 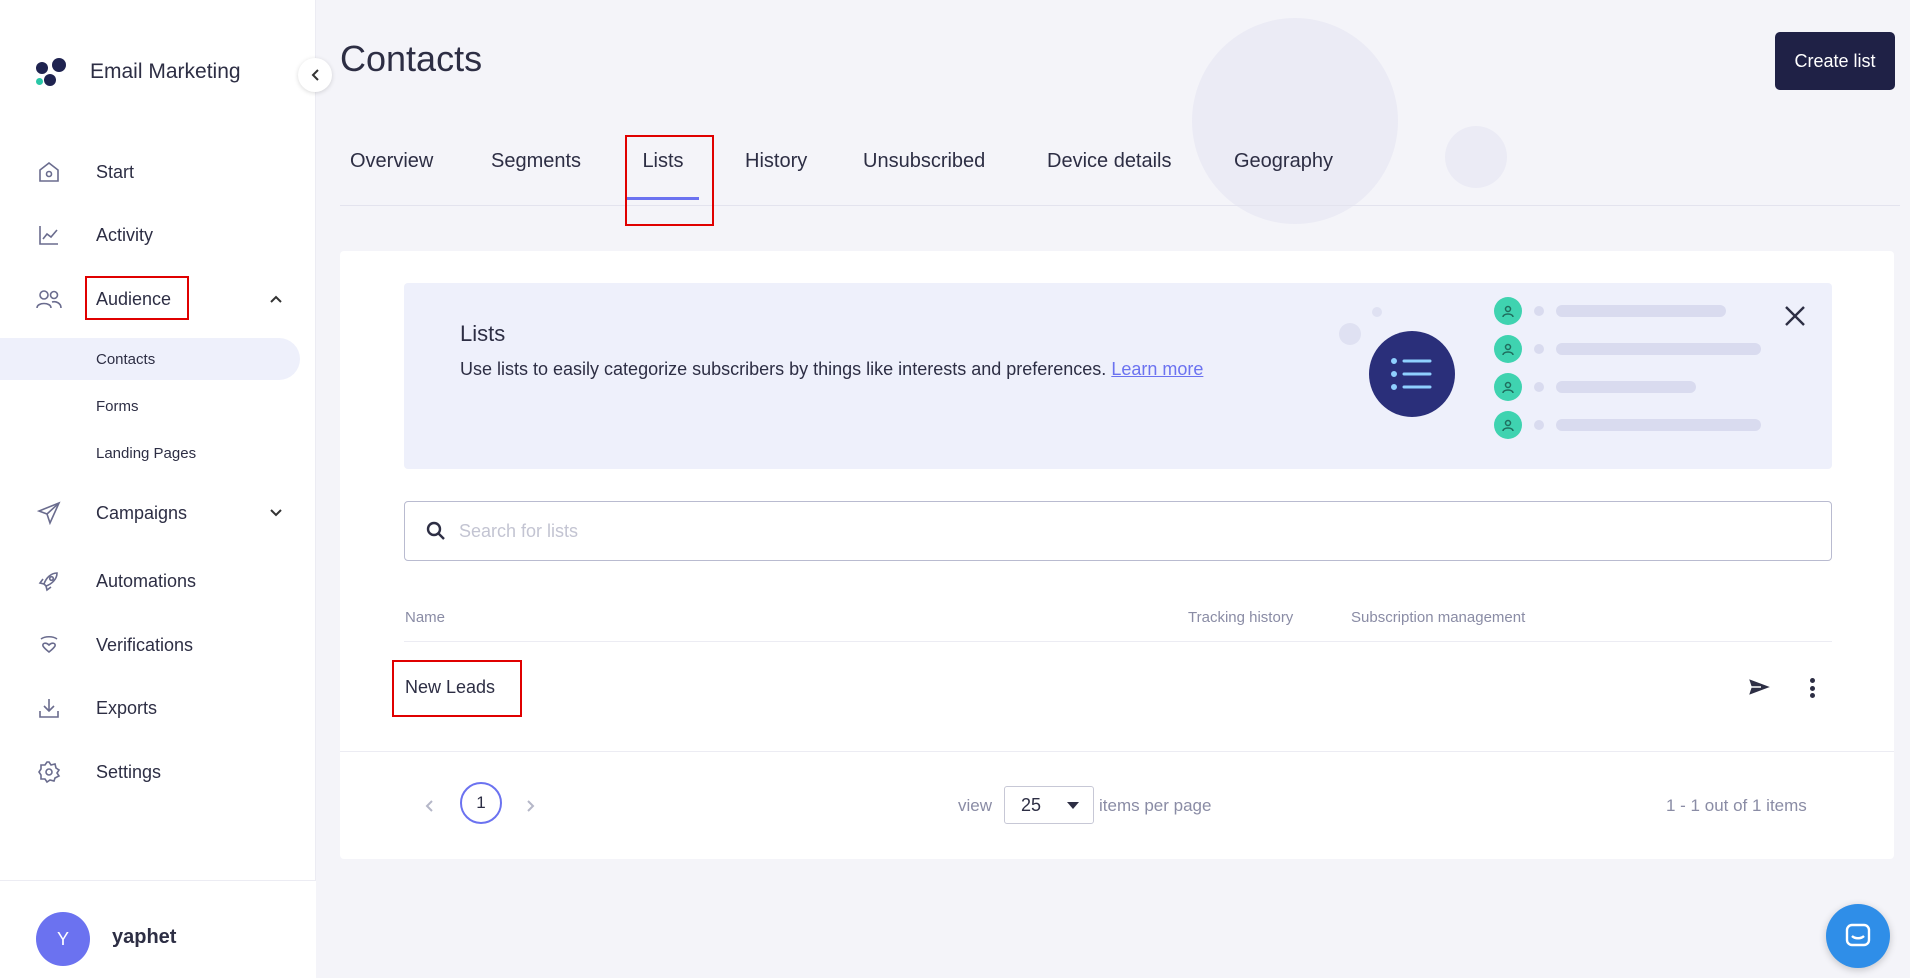 What do you see at coordinates (1157, 369) in the screenshot?
I see `learn-more-link: Learn more` at bounding box center [1157, 369].